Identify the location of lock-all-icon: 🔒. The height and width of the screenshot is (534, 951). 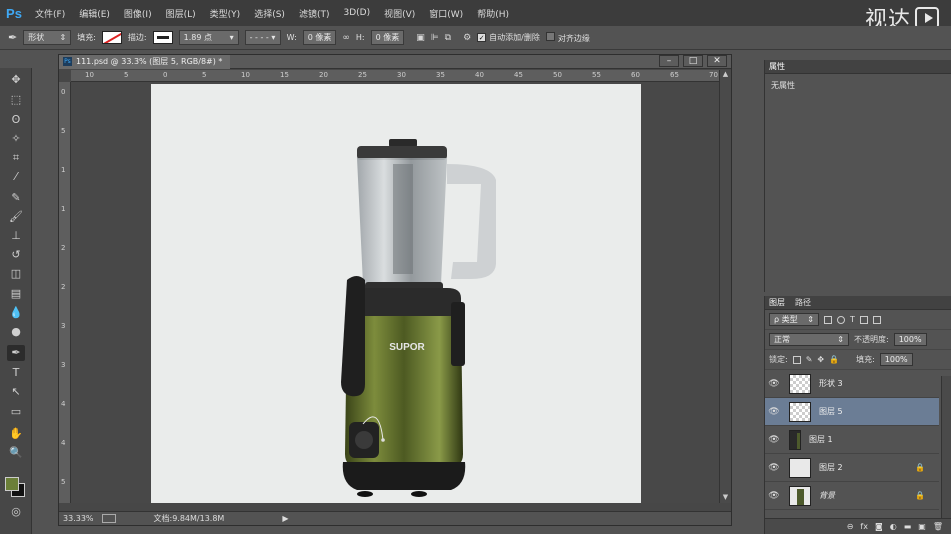
(834, 359).